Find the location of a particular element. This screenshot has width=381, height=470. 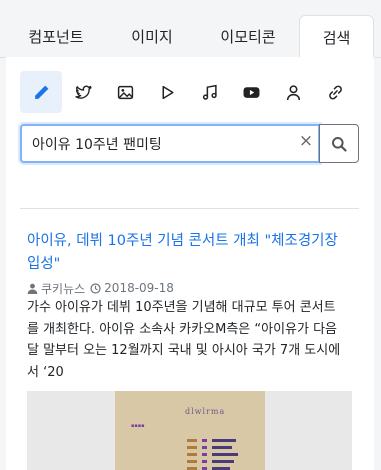

poster-image: dlwlrma ▪▪▪▪ is located at coordinates (190, 430).